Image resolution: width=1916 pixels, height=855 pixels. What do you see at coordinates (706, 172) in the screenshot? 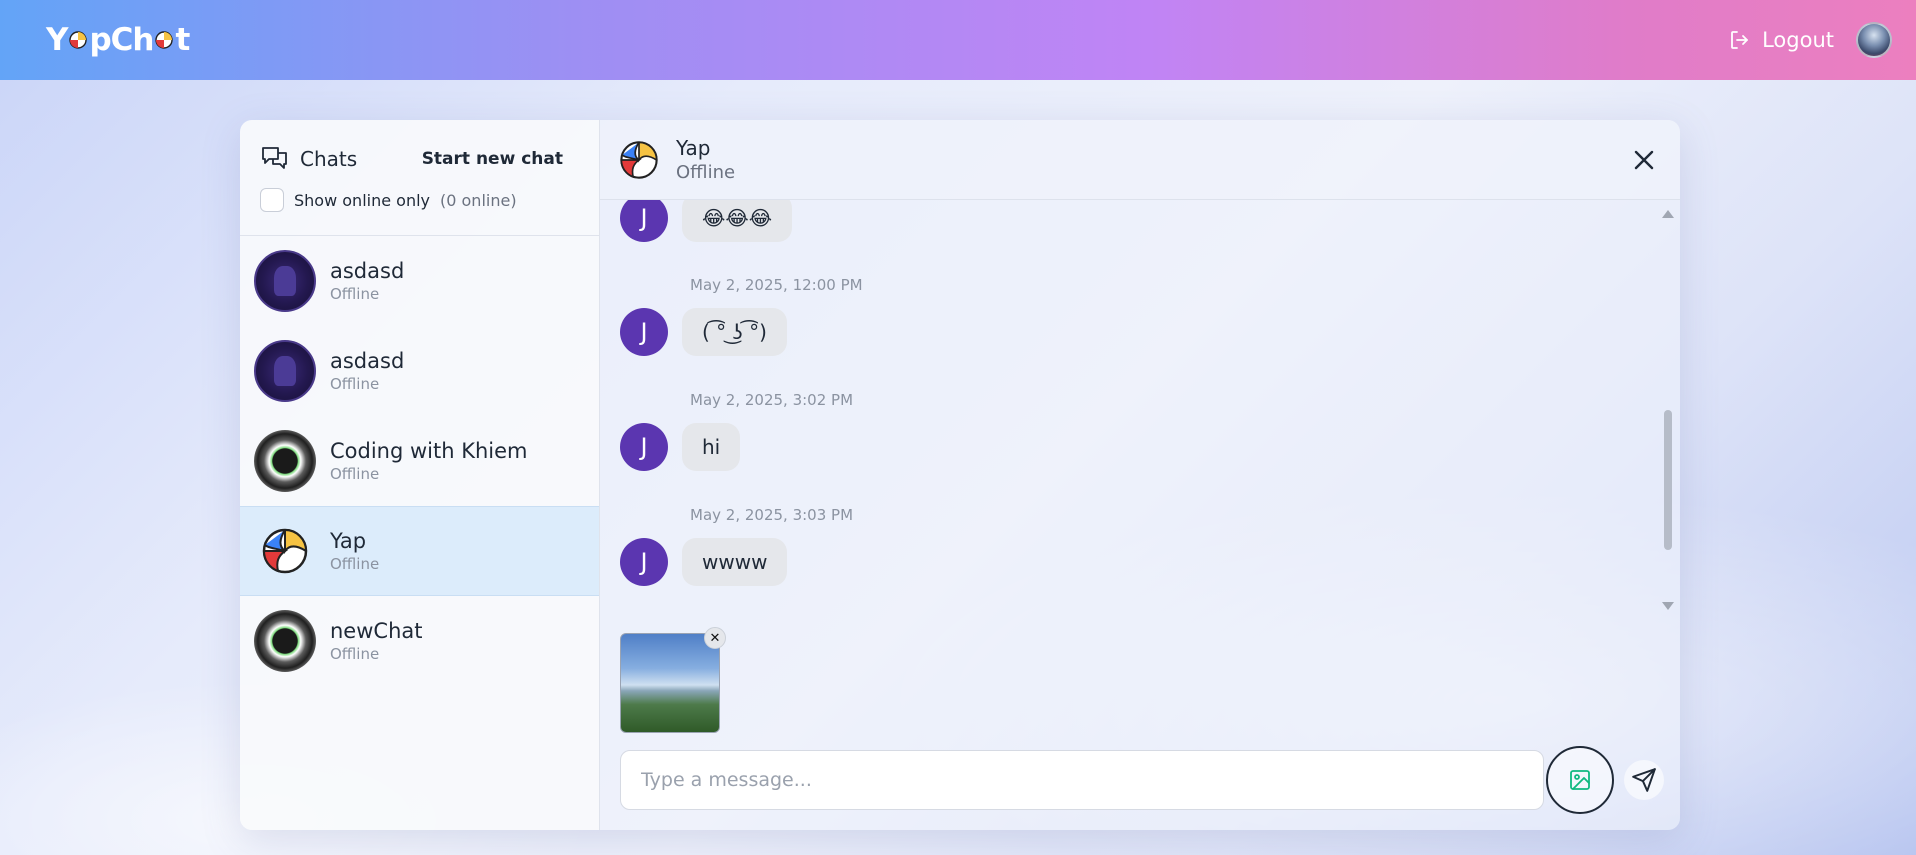
I see `chat-header-status: Offline` at bounding box center [706, 172].